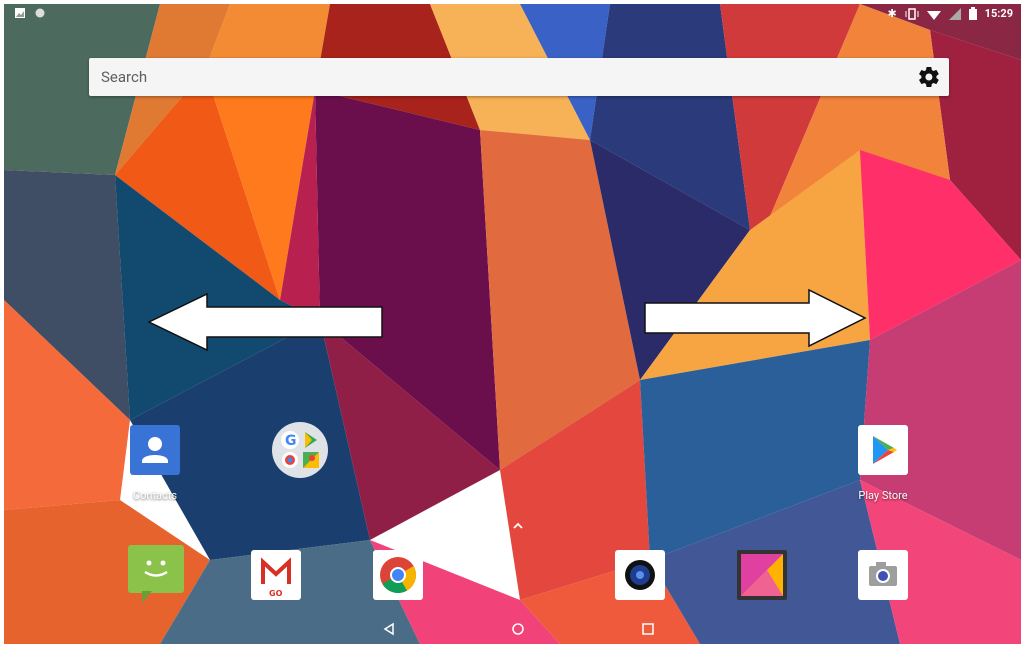 Image resolution: width=1027 pixels, height=648 pixels. I want to click on signal-icon, so click(954, 13).